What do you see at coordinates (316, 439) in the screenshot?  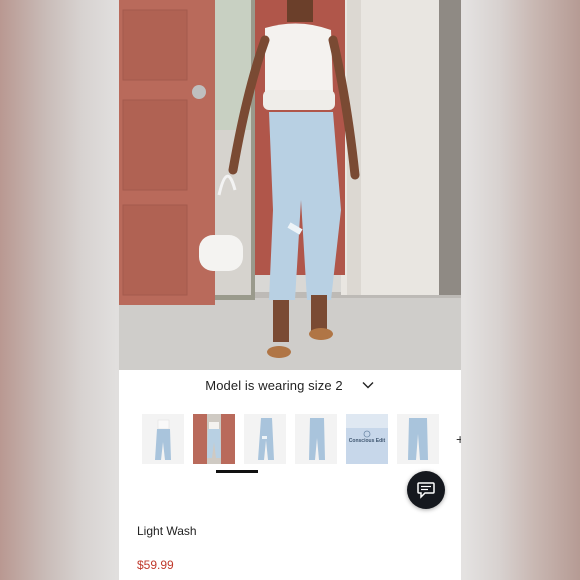 I see `thumbnail-back` at bounding box center [316, 439].